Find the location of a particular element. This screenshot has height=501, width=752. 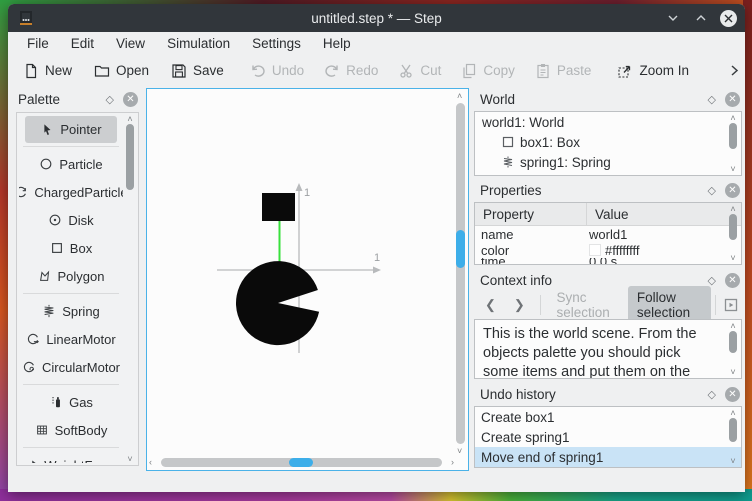

property-row-name: name world1 is located at coordinates (608, 234).